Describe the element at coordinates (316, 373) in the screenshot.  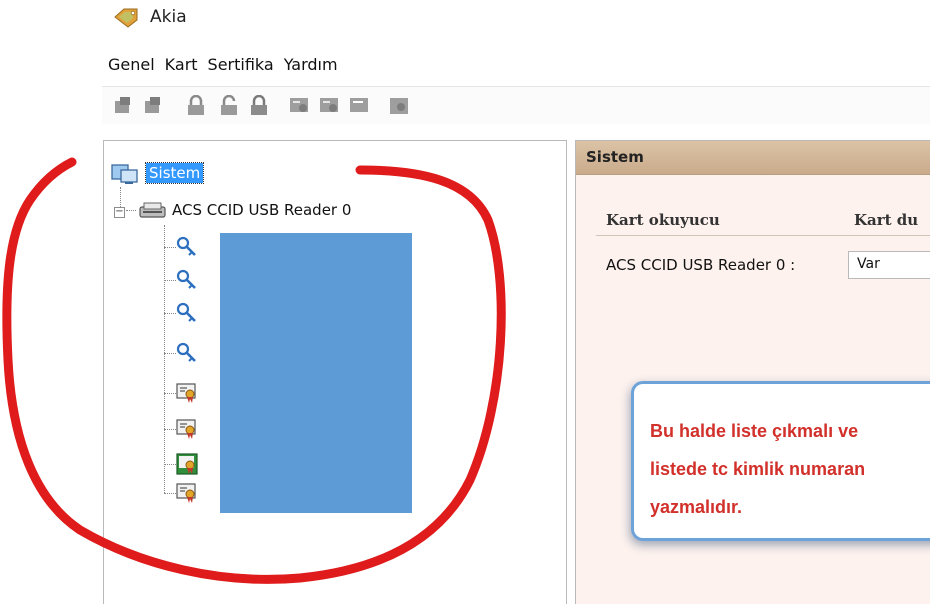
I see `redaction-block` at that location.